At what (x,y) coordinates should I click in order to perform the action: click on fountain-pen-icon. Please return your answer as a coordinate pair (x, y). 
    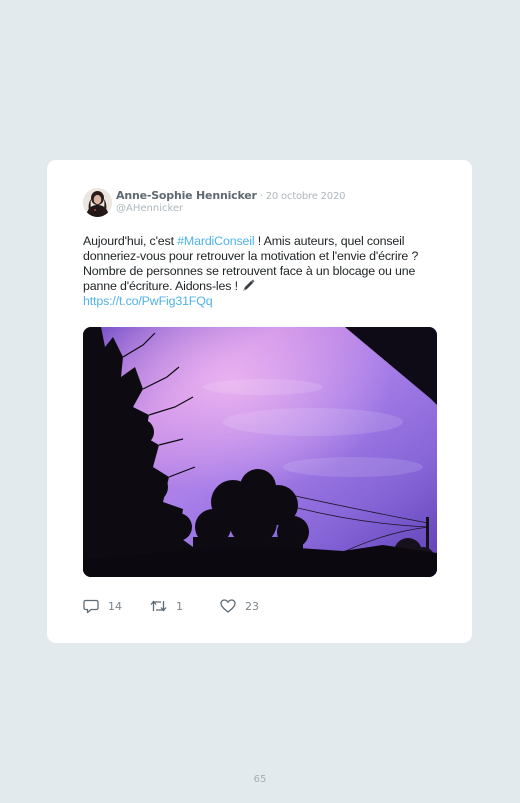
    Looking at the image, I should click on (249, 285).